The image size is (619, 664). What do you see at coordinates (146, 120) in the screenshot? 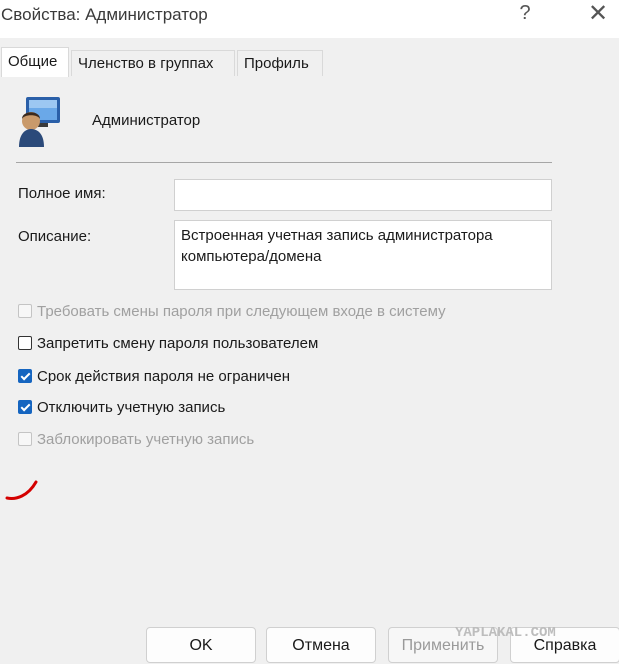
I see `user-name: Администратор` at bounding box center [146, 120].